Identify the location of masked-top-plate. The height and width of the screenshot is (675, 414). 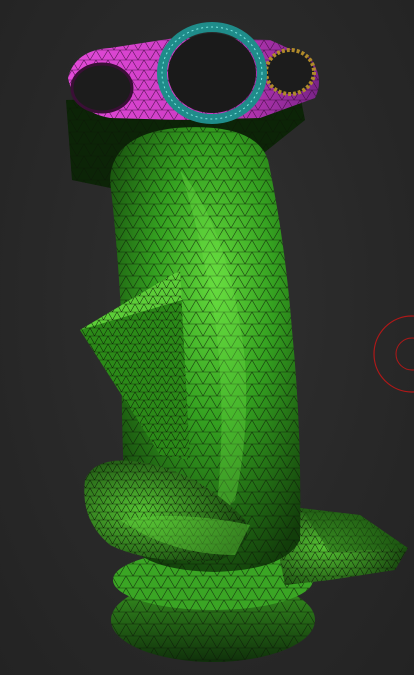
(193, 73).